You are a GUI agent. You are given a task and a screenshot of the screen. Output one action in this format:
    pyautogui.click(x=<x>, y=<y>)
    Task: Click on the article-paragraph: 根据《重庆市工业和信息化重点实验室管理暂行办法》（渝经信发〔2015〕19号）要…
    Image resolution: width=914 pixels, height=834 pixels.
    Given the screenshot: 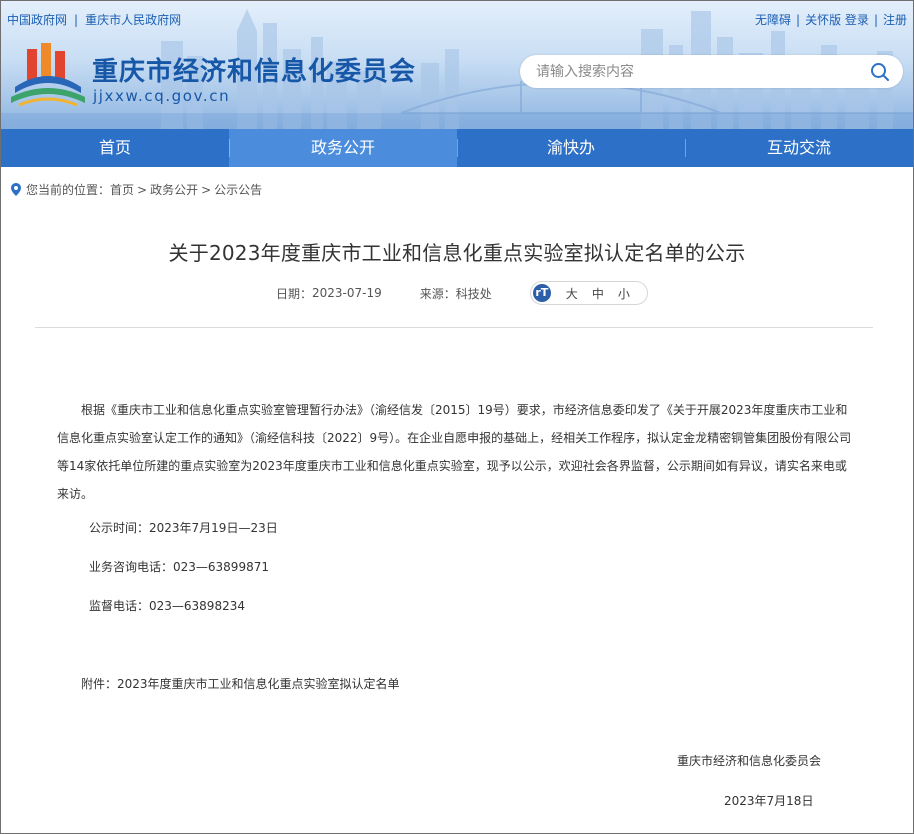 What is the action you would take?
    pyautogui.click(x=454, y=452)
    